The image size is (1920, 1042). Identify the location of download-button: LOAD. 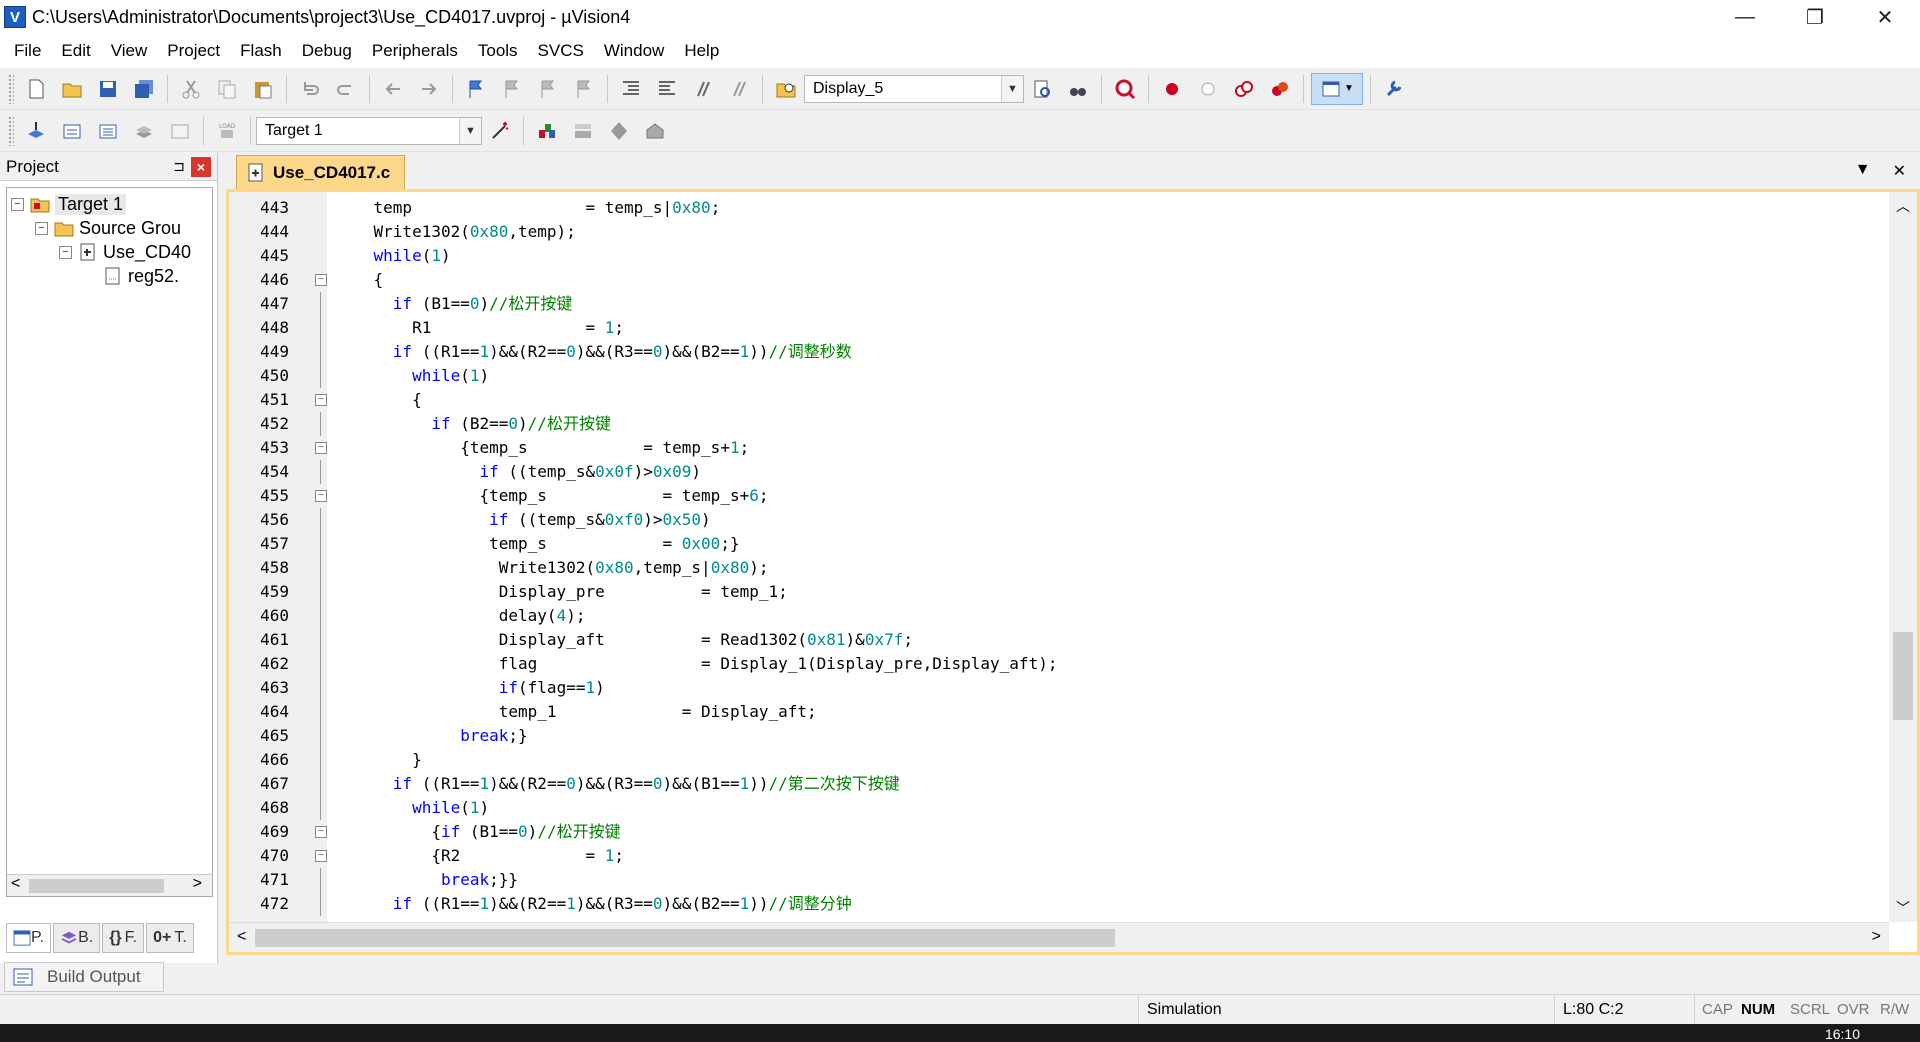
(227, 131).